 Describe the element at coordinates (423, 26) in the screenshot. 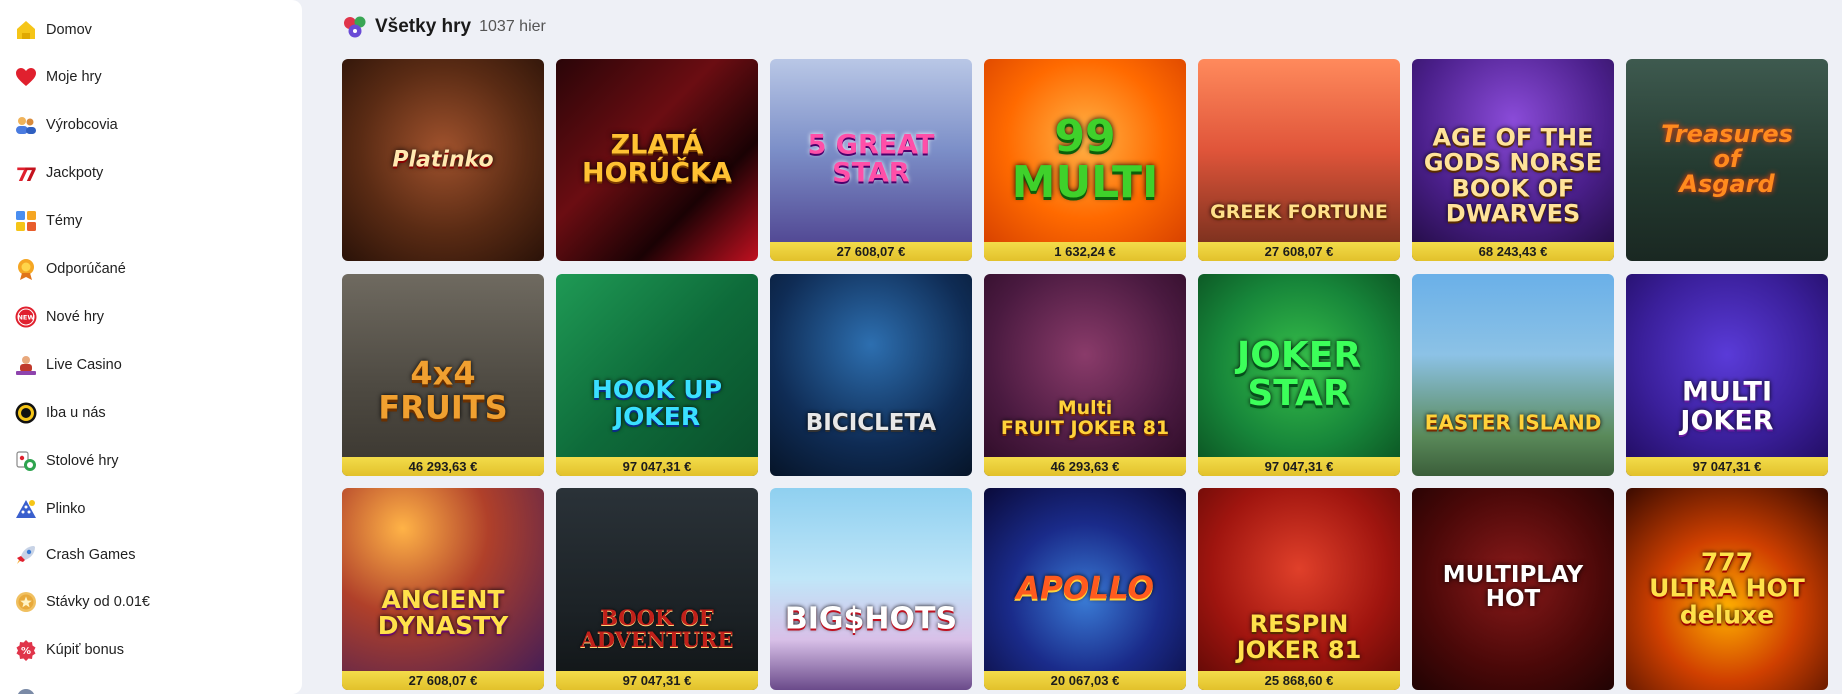

I see `page-title: Všetky hry` at that location.